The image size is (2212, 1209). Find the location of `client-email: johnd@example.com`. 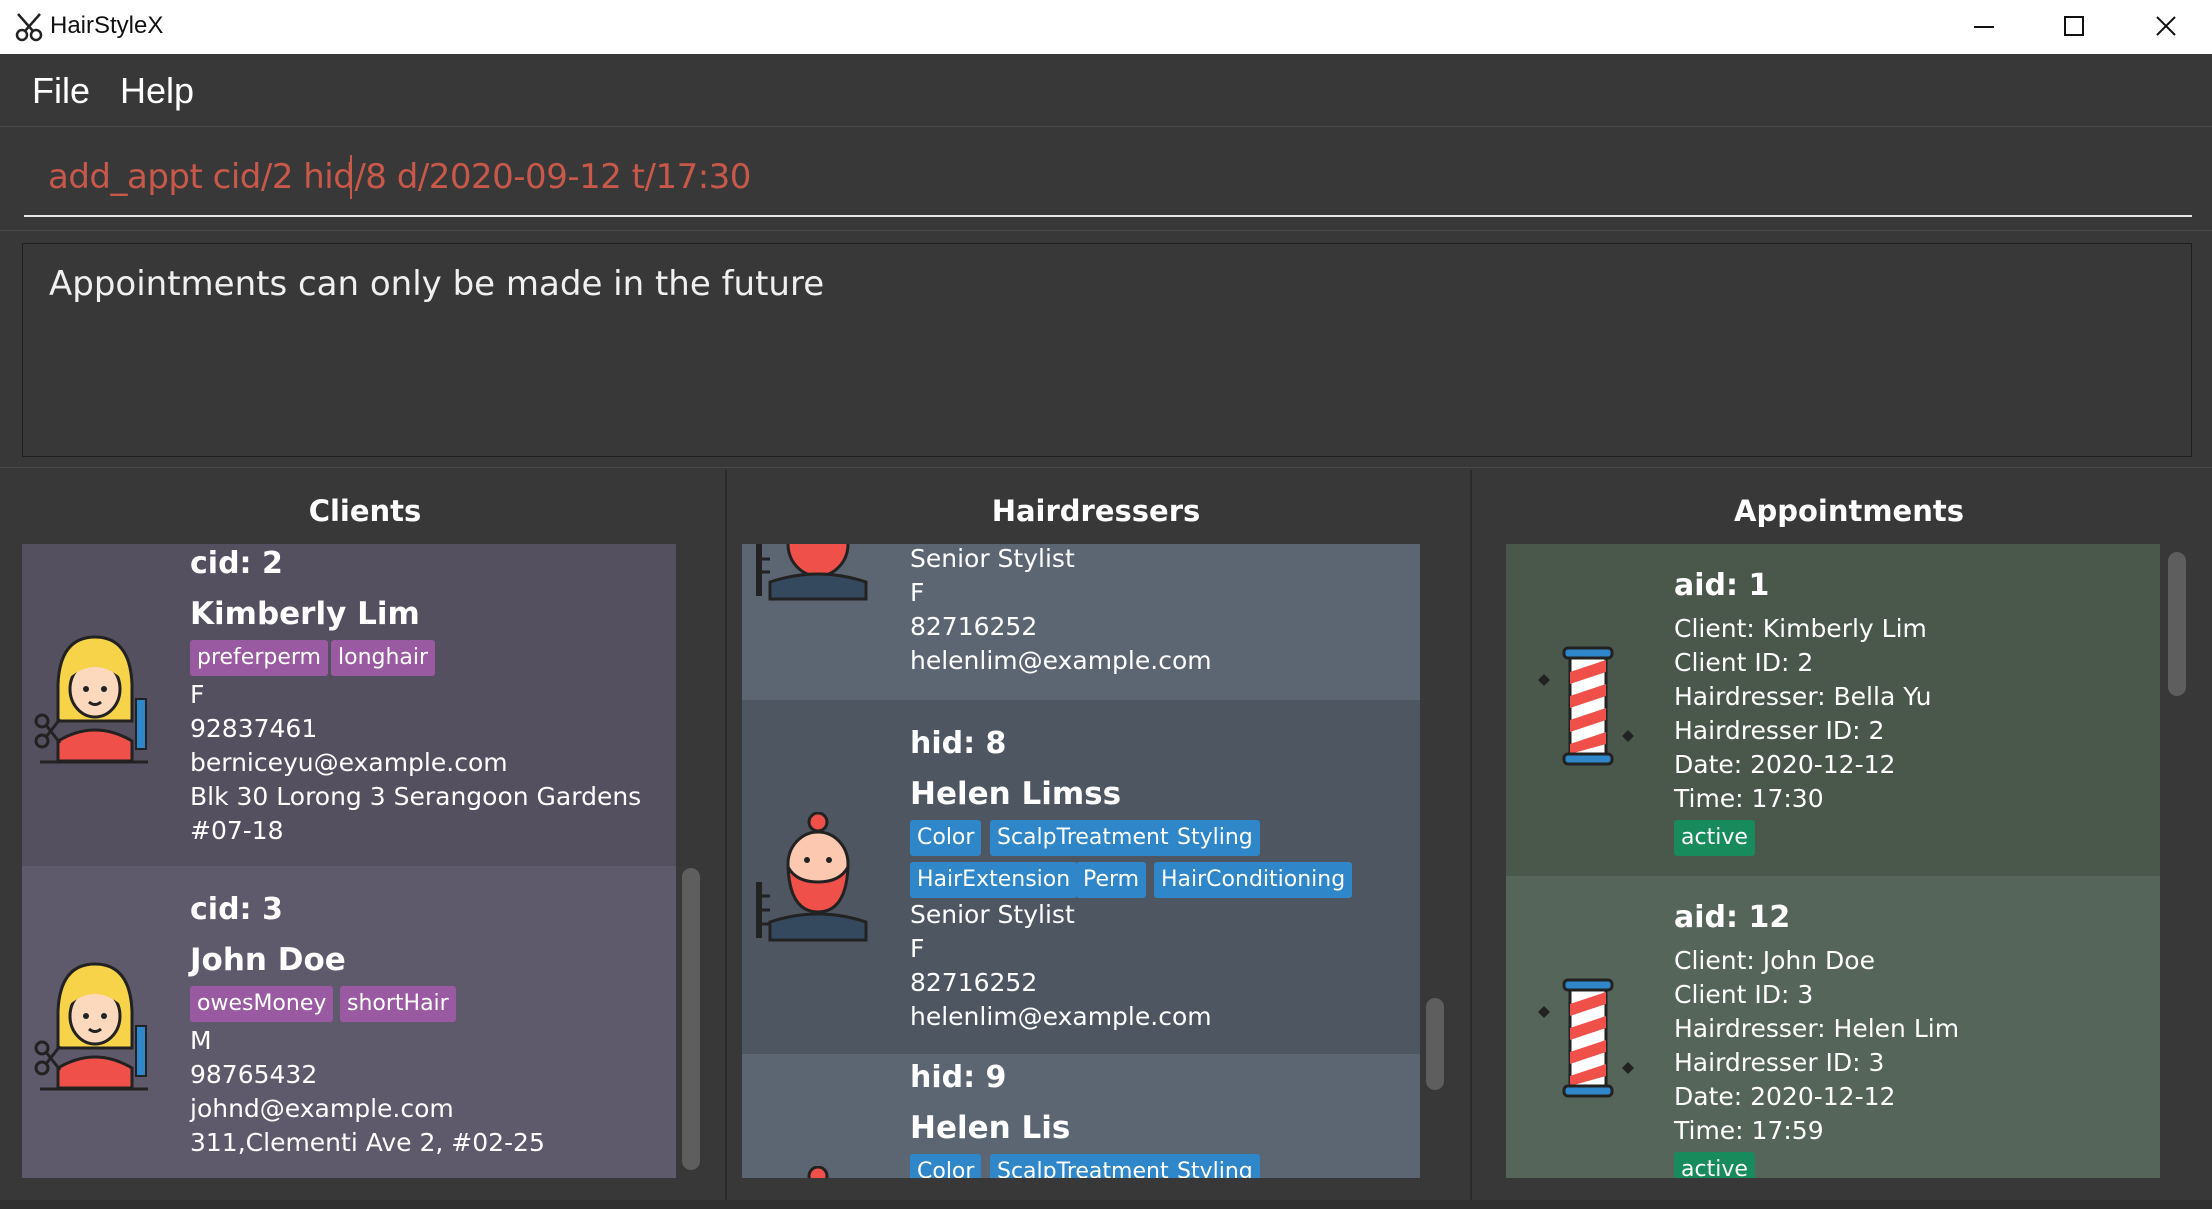

client-email: johnd@example.com is located at coordinates (322, 1108).